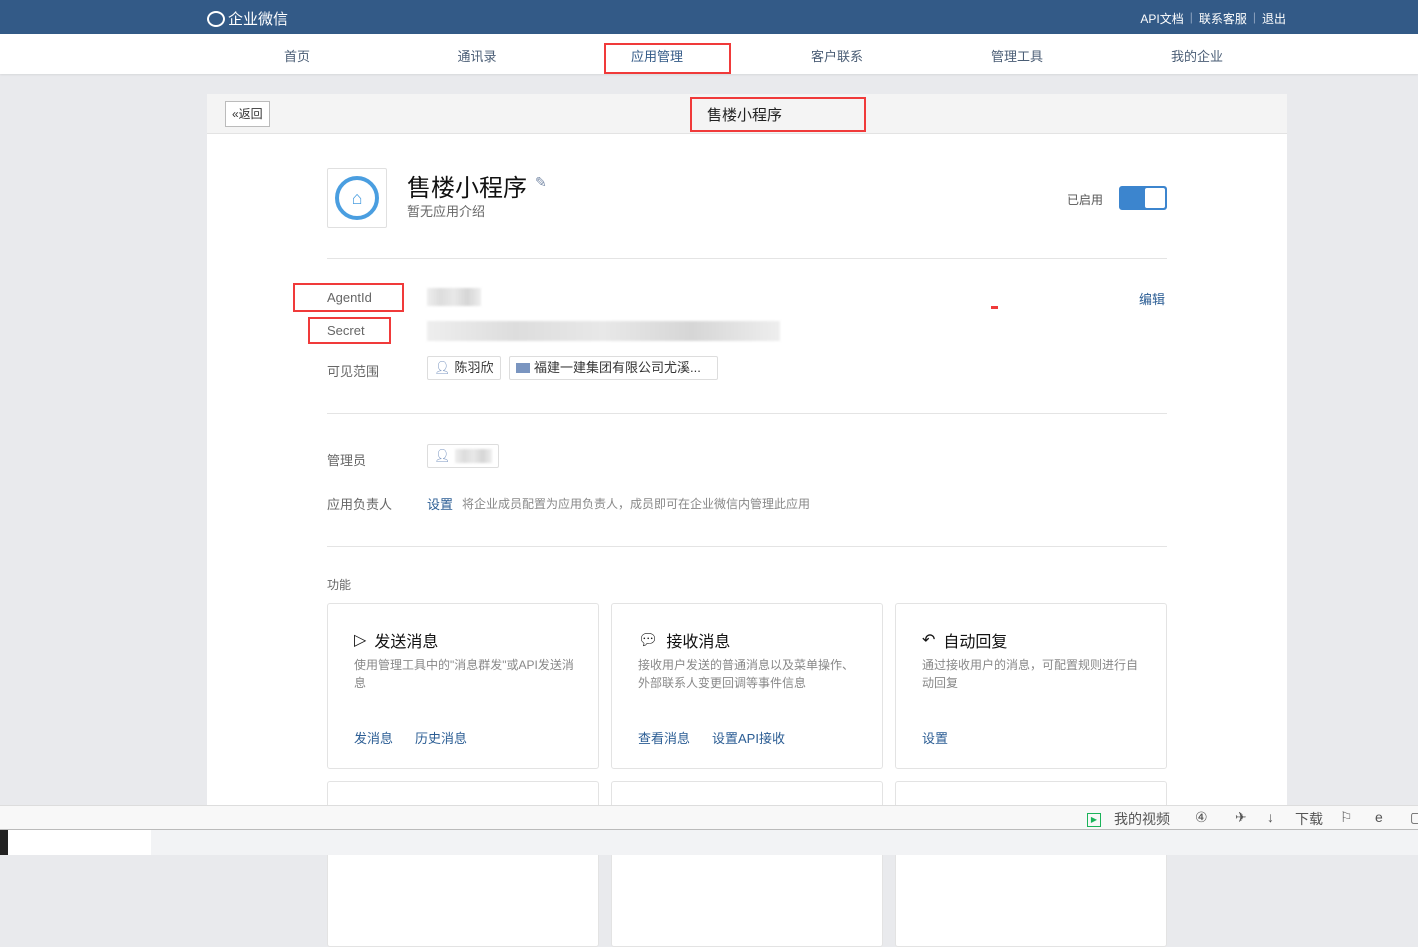  I want to click on card-title: 自动回复, so click(975, 642).